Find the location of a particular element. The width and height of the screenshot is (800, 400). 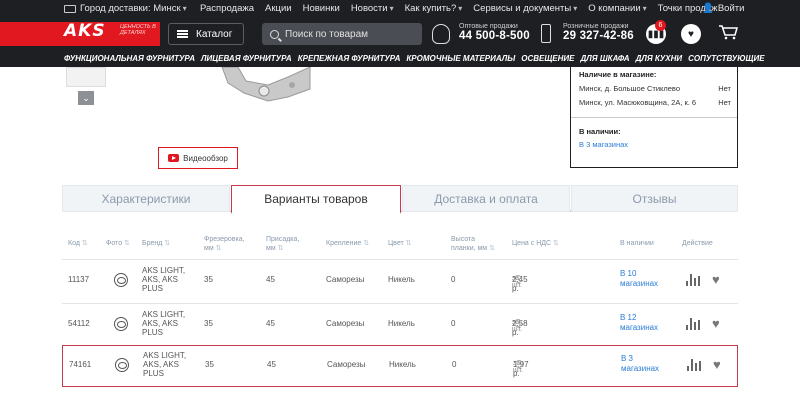

video-review-button: Видеообзор is located at coordinates (198, 158).